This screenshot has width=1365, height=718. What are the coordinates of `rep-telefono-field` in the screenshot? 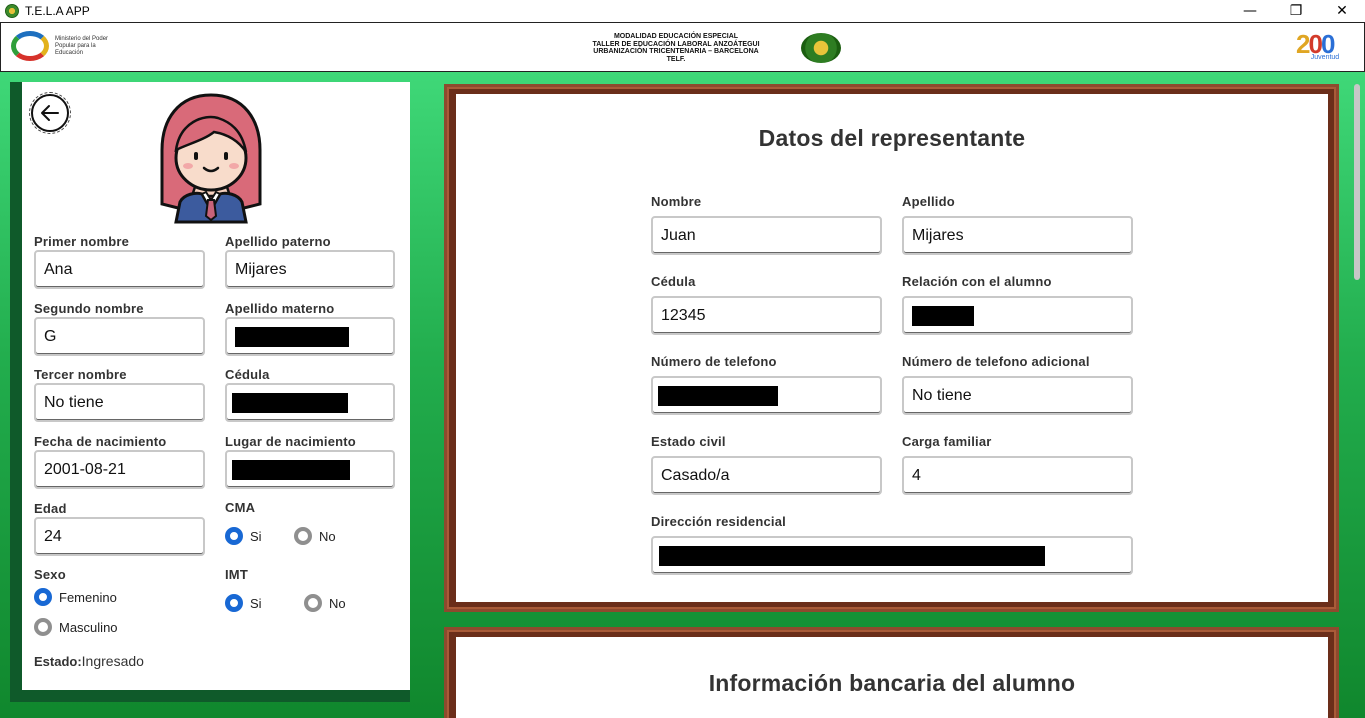 It's located at (766, 395).